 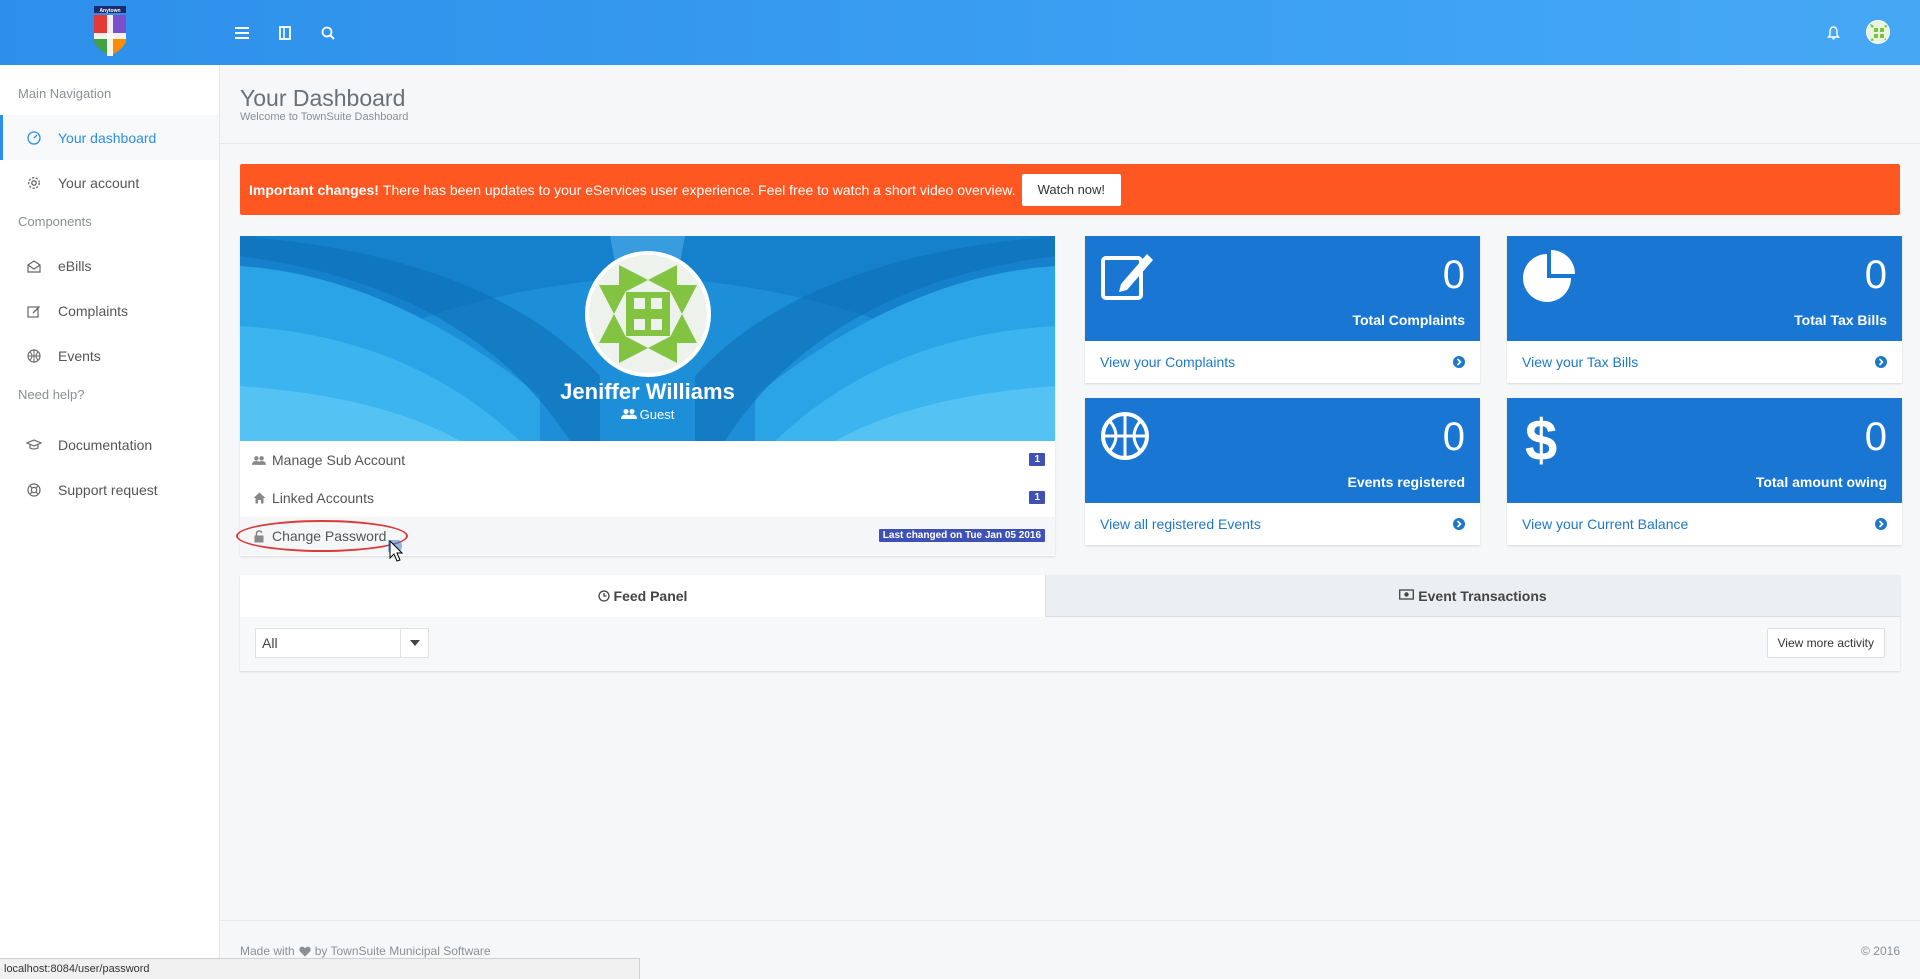 I want to click on money-icon, so click(x=1407, y=595).